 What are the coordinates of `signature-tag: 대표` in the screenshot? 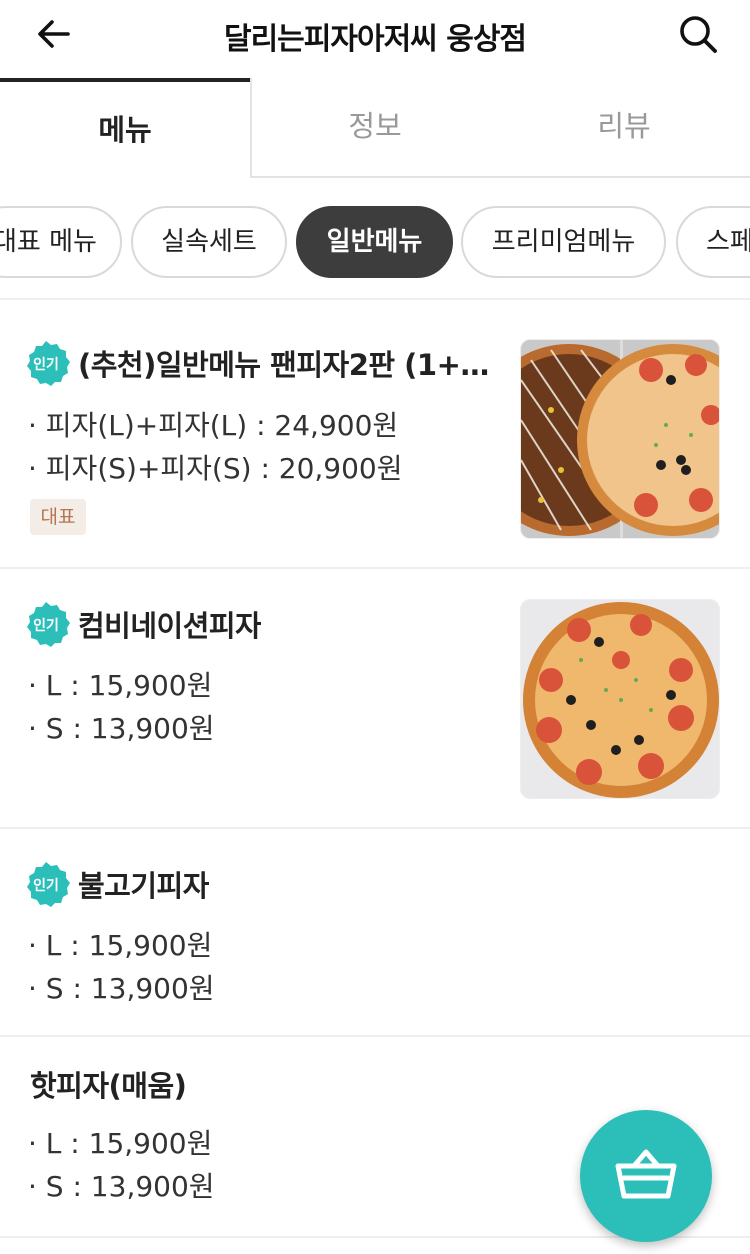 It's located at (58, 517).